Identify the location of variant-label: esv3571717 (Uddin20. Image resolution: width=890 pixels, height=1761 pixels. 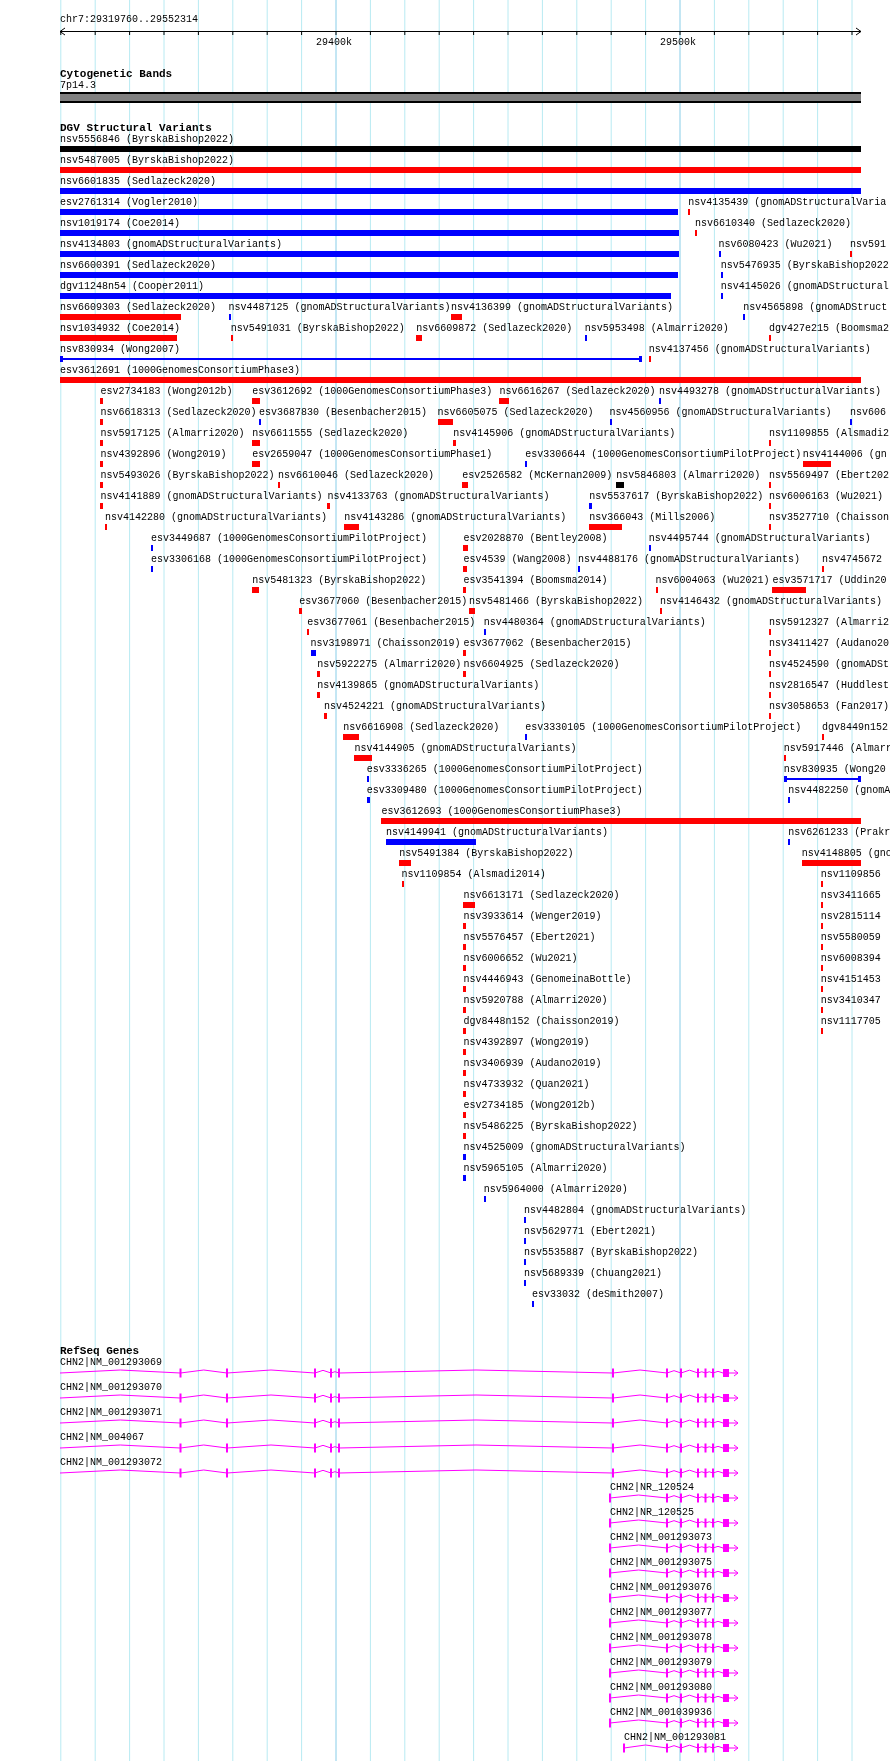
(829, 580).